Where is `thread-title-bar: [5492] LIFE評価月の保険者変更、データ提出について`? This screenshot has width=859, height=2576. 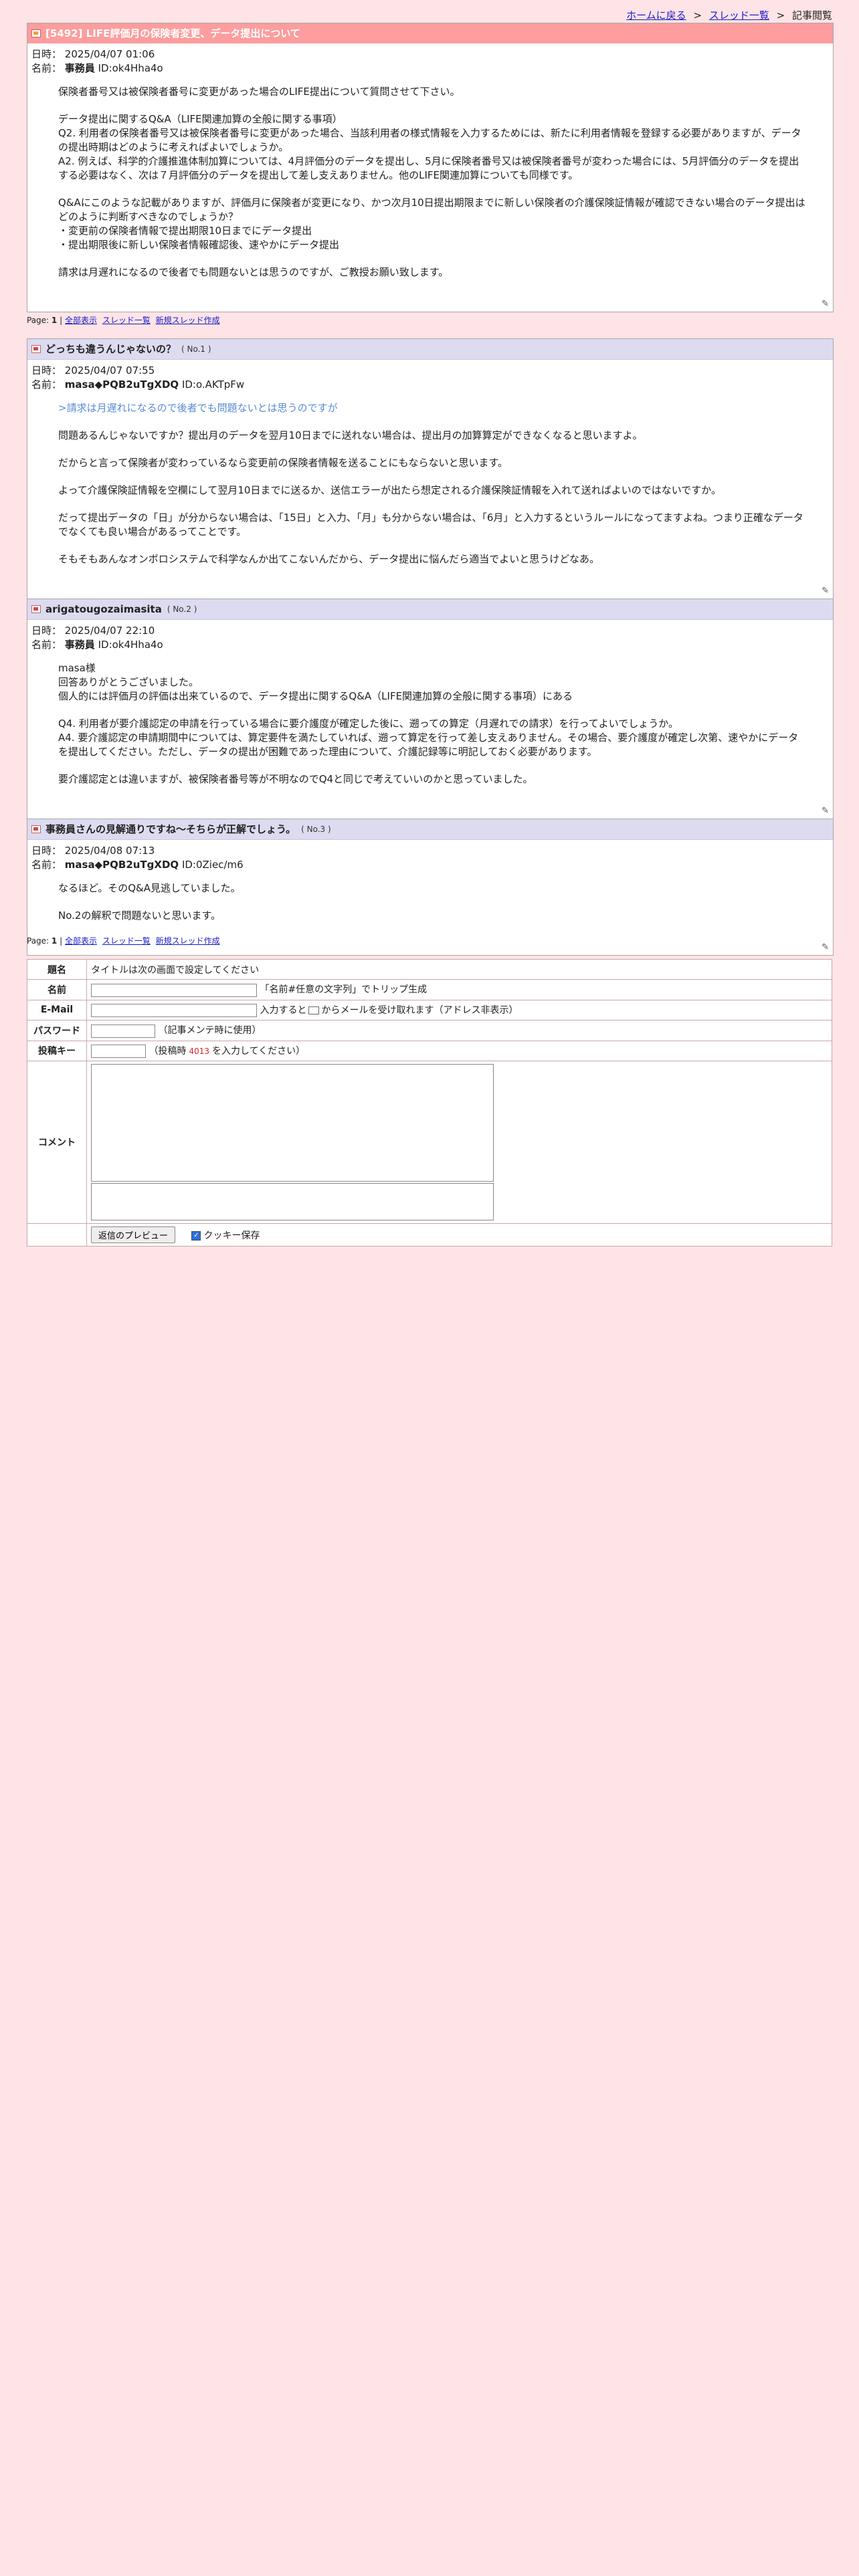
thread-title-bar: [5492] LIFE評価月の保険者変更、データ提出について is located at coordinates (430, 33).